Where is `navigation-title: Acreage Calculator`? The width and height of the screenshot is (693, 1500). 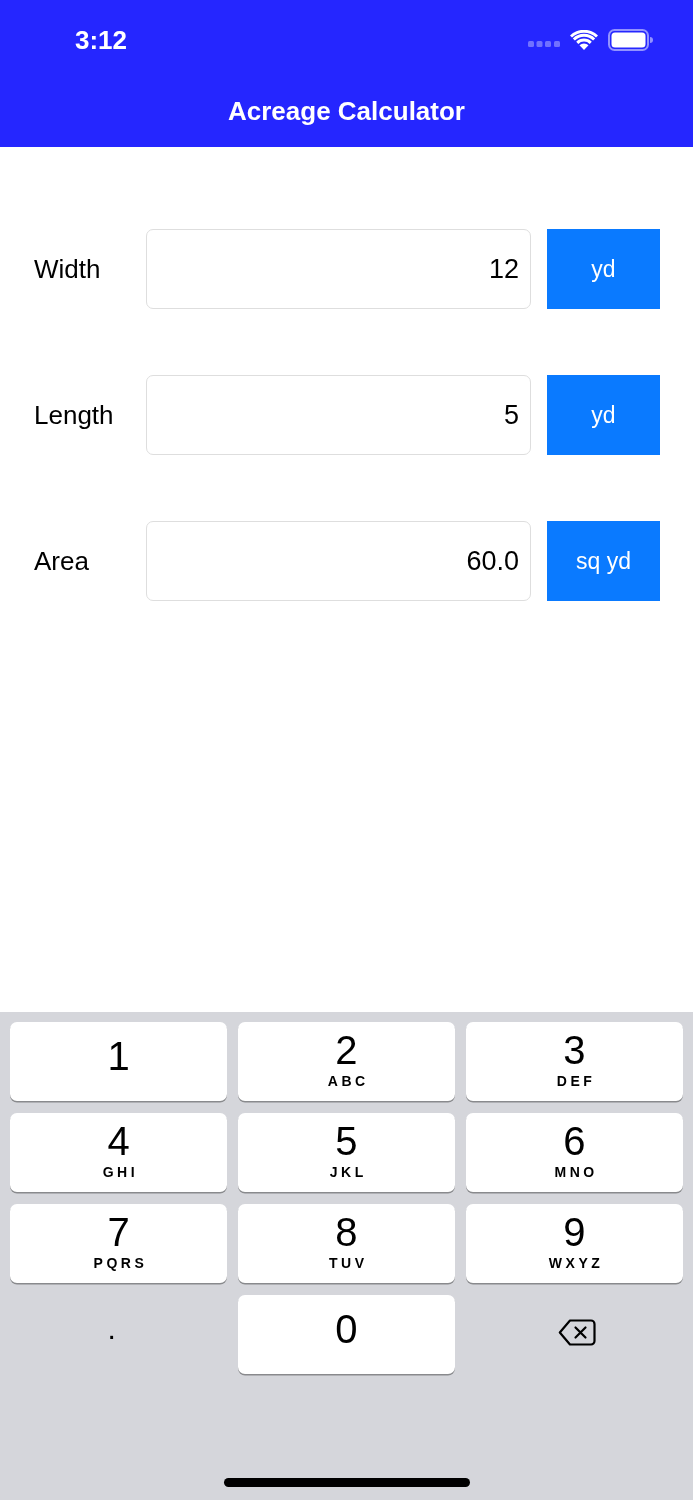 navigation-title: Acreage Calculator is located at coordinates (346, 111).